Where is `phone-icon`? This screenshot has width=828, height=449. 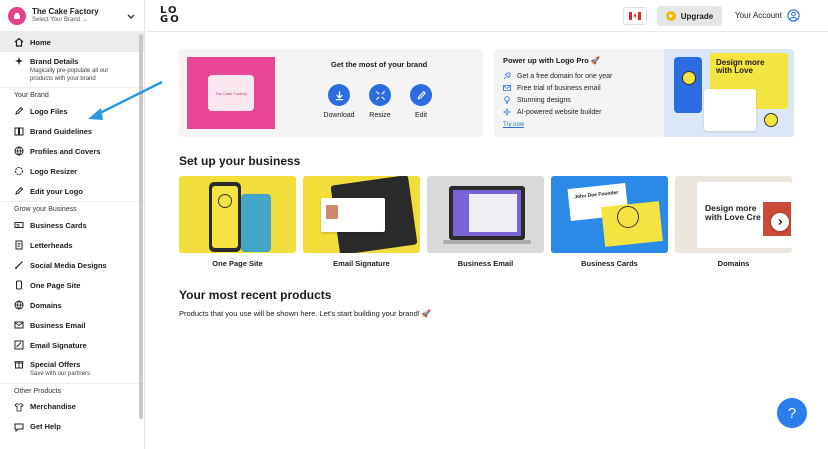
phone-icon is located at coordinates (19, 285).